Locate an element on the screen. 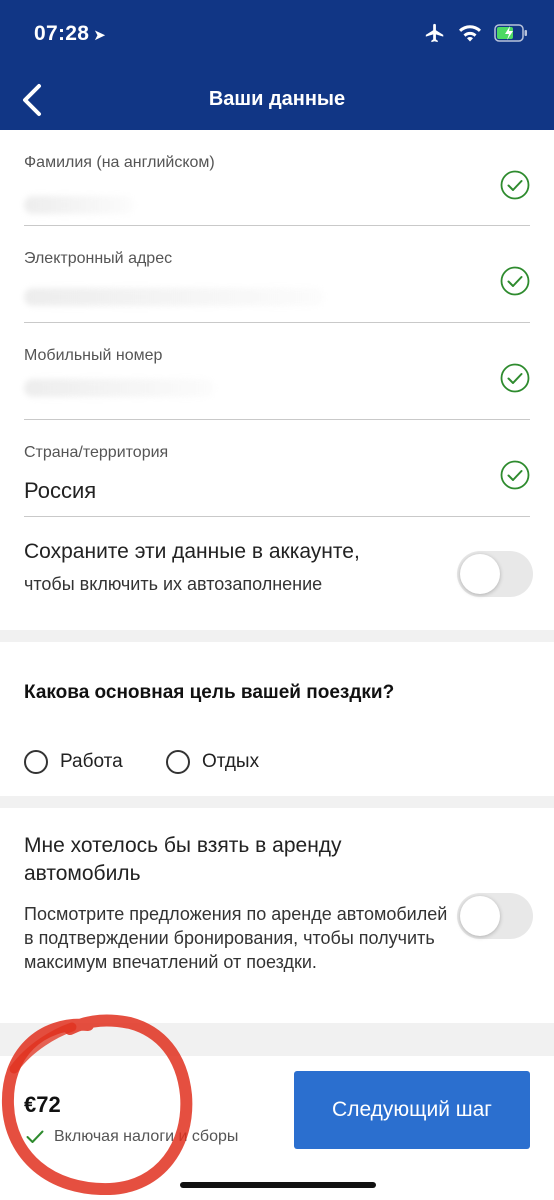  page-title: Ваши данные is located at coordinates (277, 99).